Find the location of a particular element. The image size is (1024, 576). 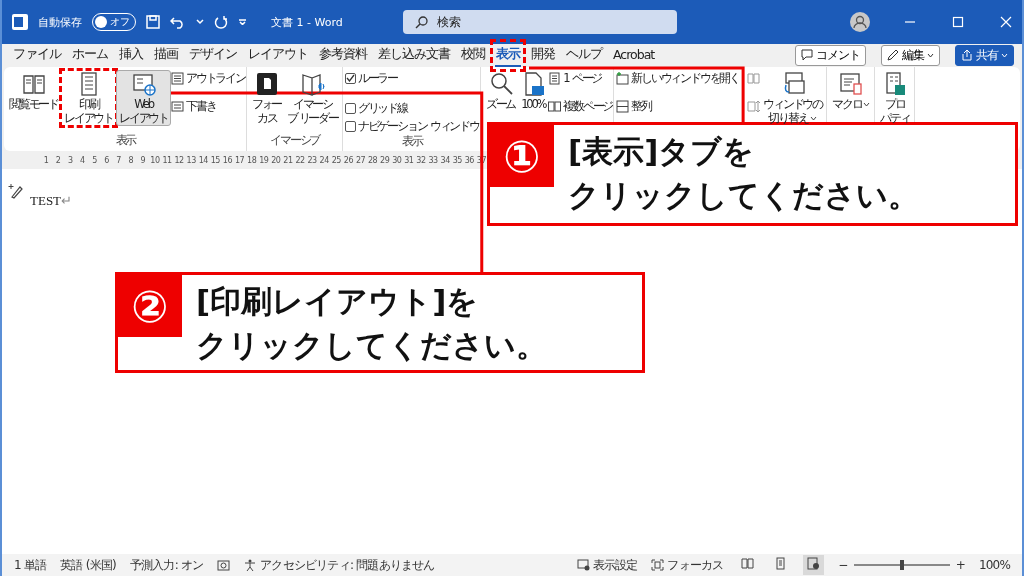

share-button: 共有 is located at coordinates (984, 55).